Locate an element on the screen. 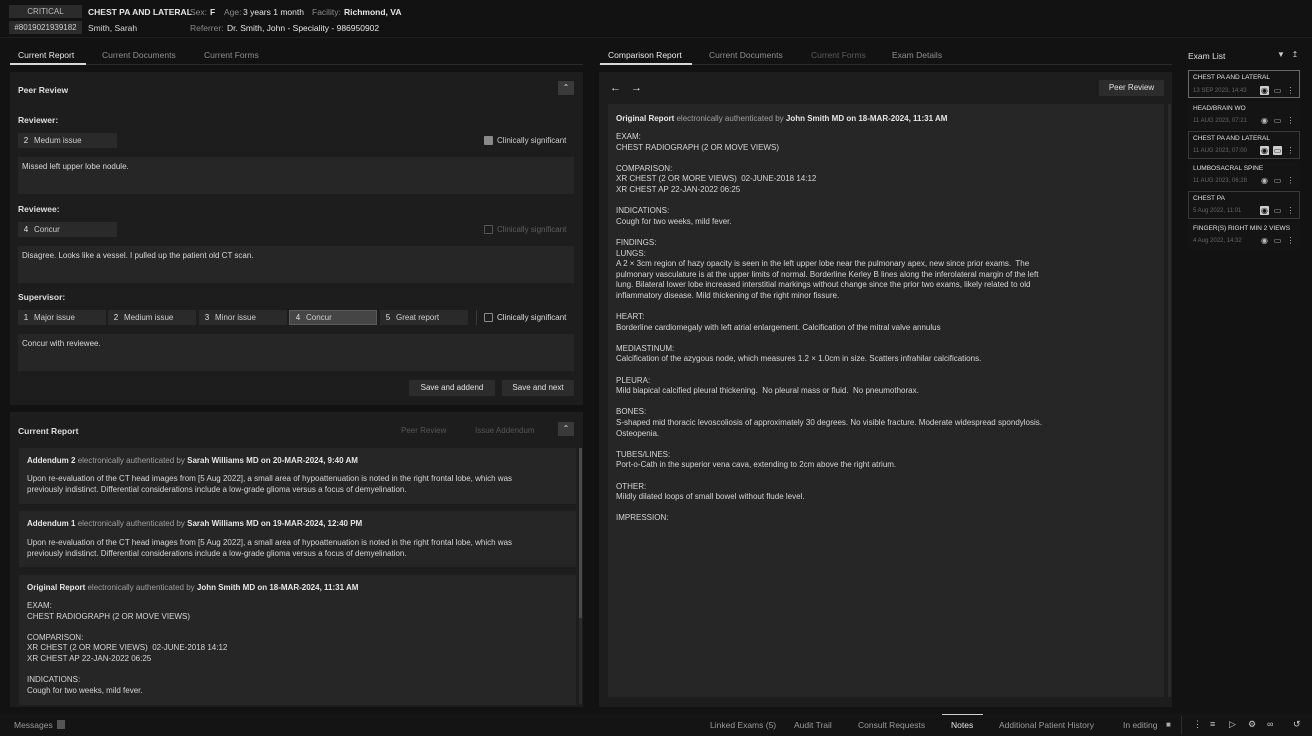 This screenshot has width=1312, height=736. tab-comparison-forms: Current Forms is located at coordinates (838, 57).